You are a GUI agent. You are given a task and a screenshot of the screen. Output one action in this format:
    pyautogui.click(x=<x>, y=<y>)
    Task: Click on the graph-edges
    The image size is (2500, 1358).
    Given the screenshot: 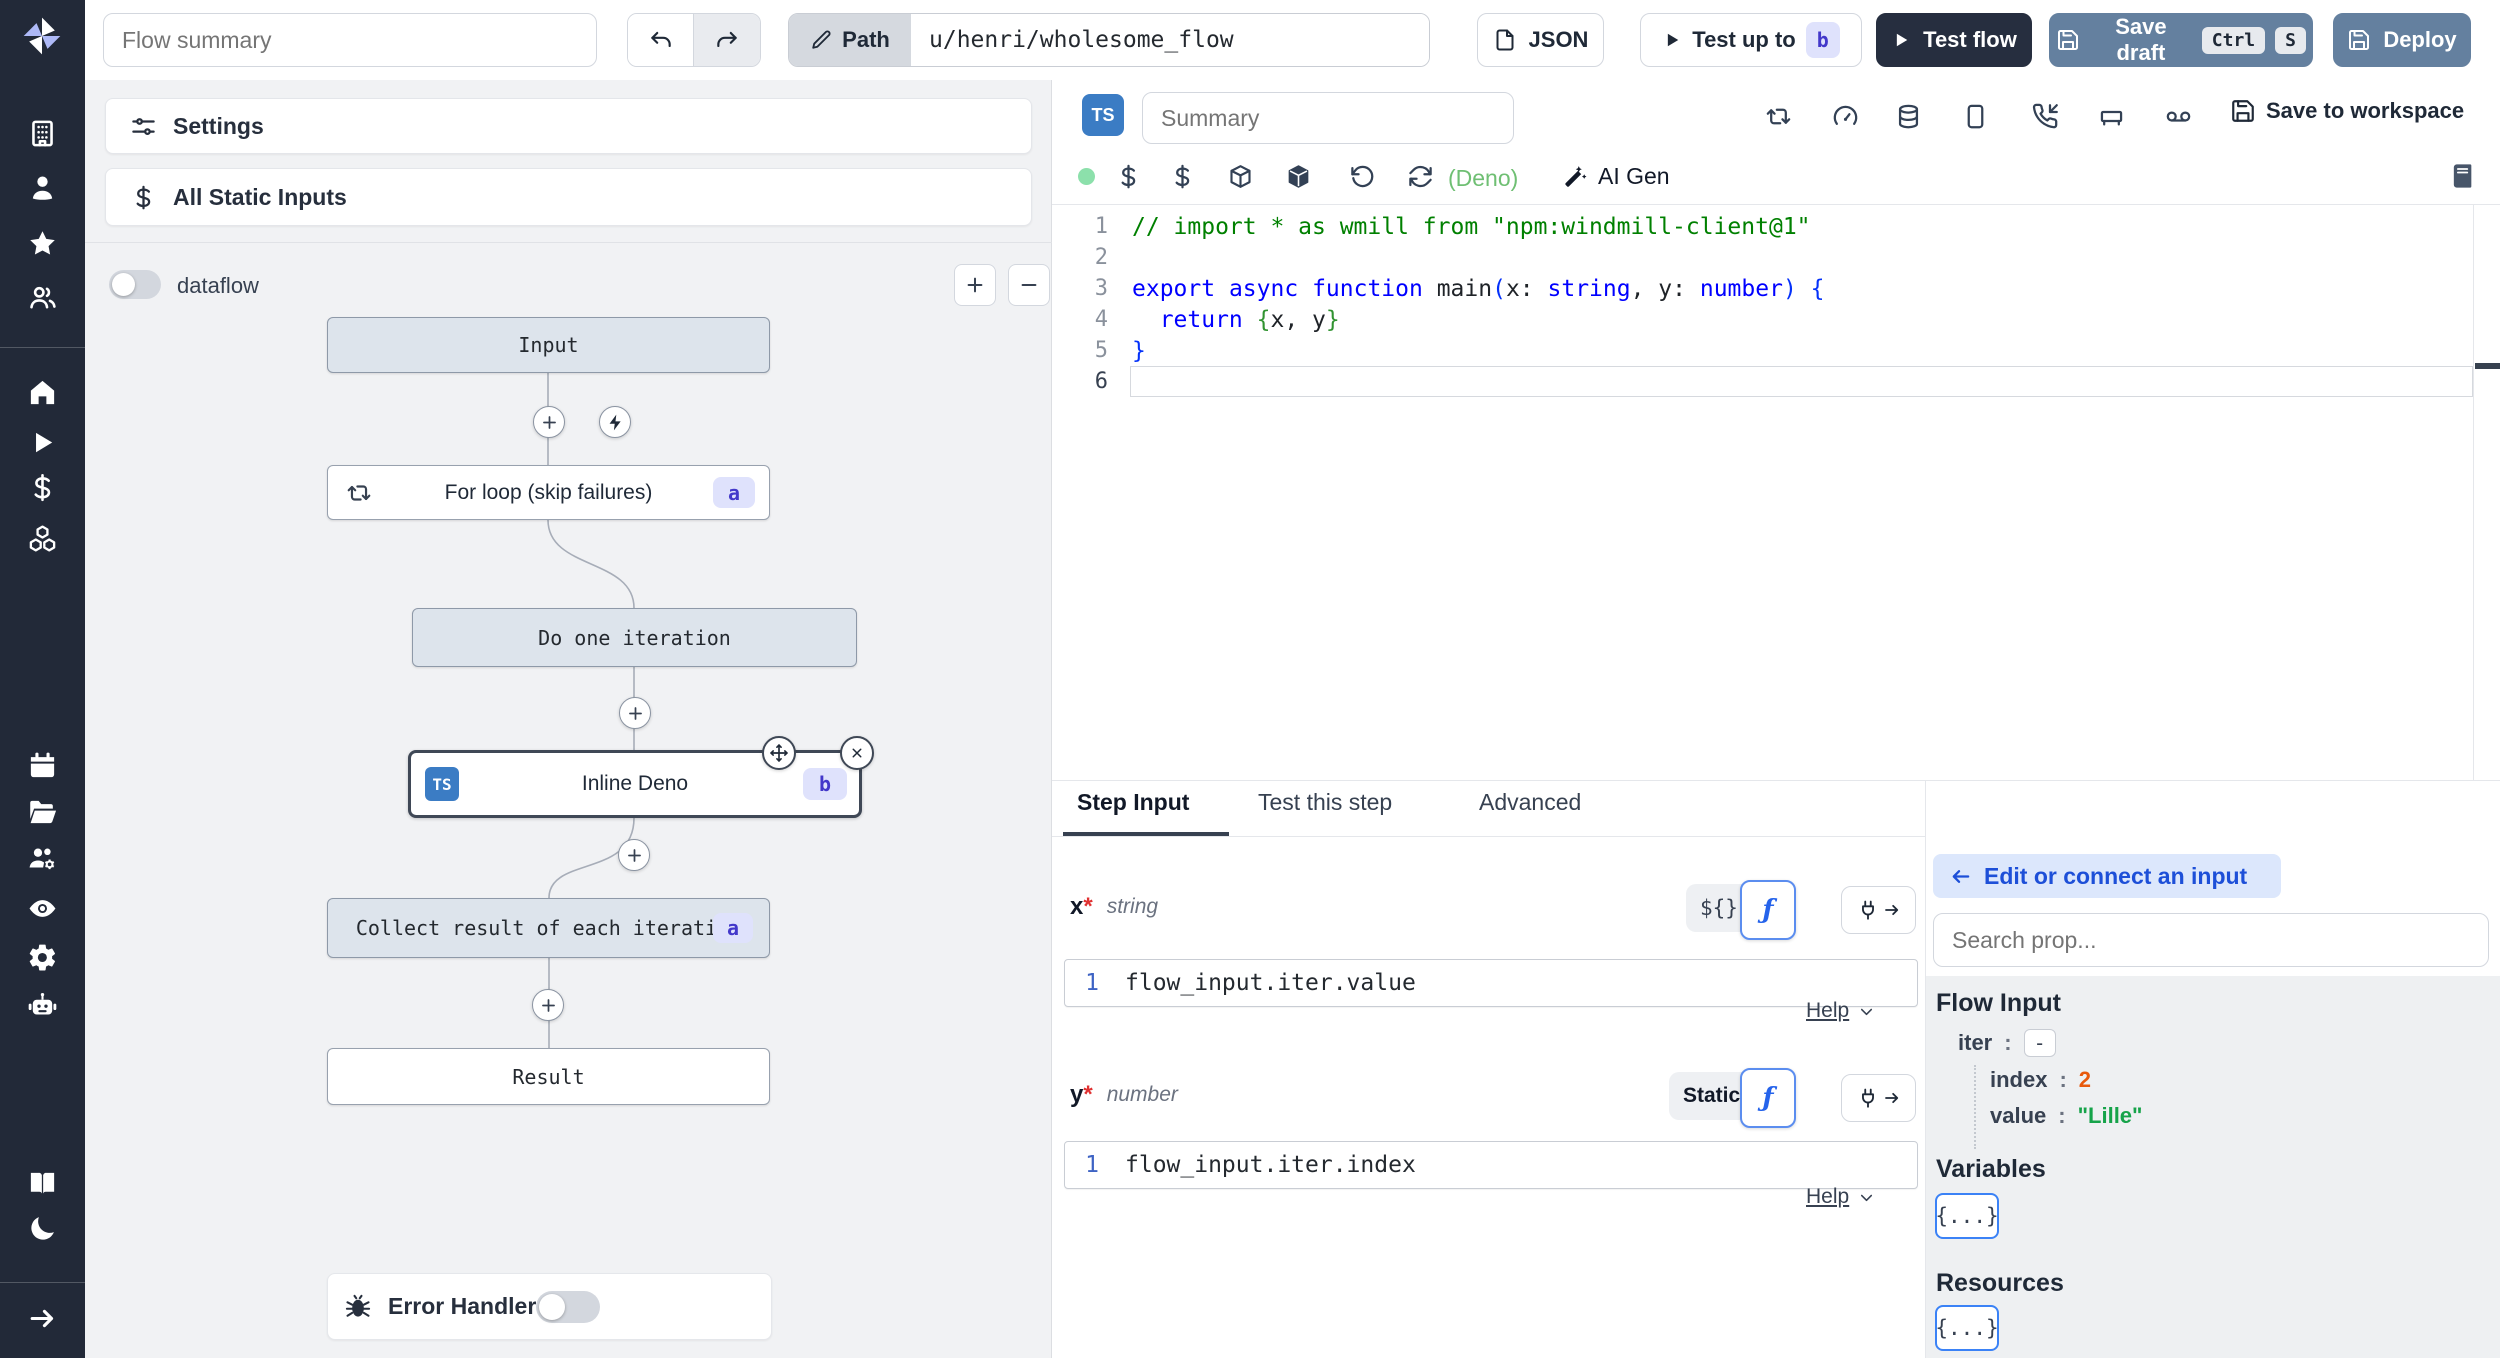 What is the action you would take?
    pyautogui.click(x=591, y=710)
    